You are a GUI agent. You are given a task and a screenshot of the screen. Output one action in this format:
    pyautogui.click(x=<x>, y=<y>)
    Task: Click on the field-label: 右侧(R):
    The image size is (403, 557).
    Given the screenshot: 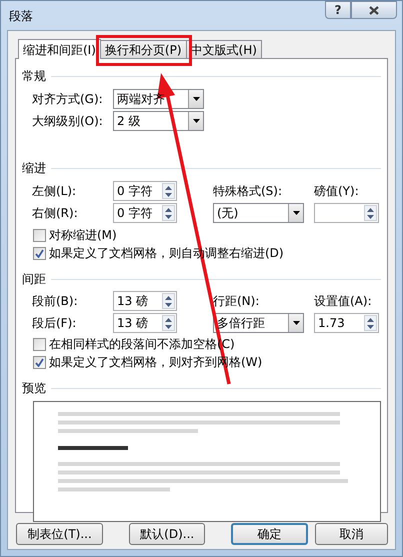 What is the action you would take?
    pyautogui.click(x=55, y=213)
    